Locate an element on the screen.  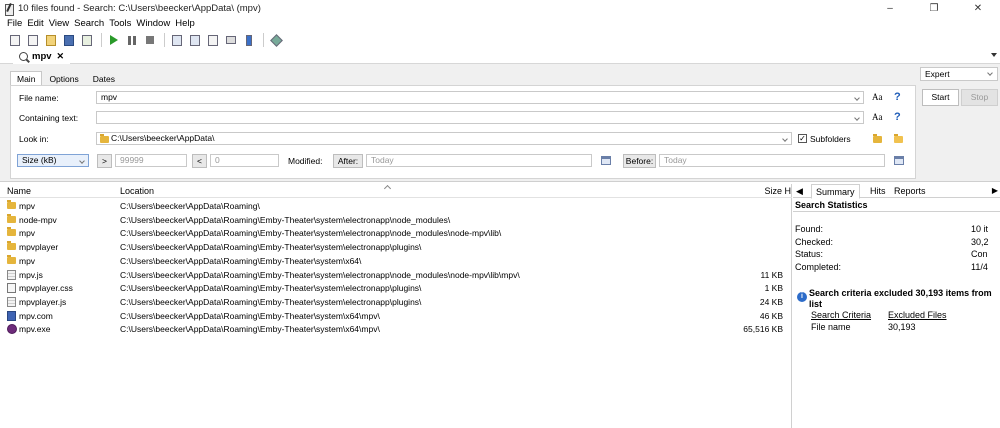
help-icon: ? is located at coordinates (897, 97).